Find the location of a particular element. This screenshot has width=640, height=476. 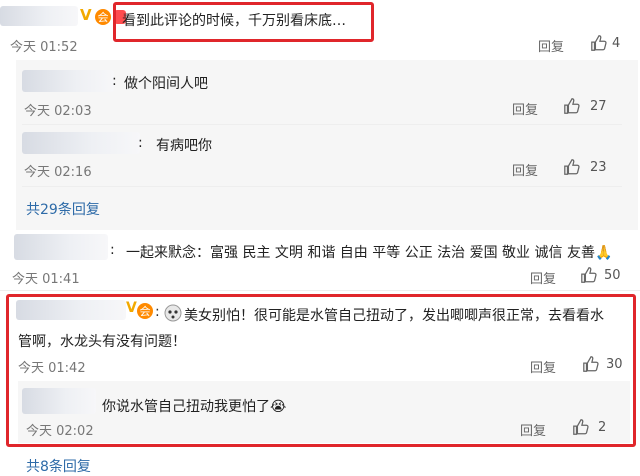

like-count: 27 is located at coordinates (598, 106).